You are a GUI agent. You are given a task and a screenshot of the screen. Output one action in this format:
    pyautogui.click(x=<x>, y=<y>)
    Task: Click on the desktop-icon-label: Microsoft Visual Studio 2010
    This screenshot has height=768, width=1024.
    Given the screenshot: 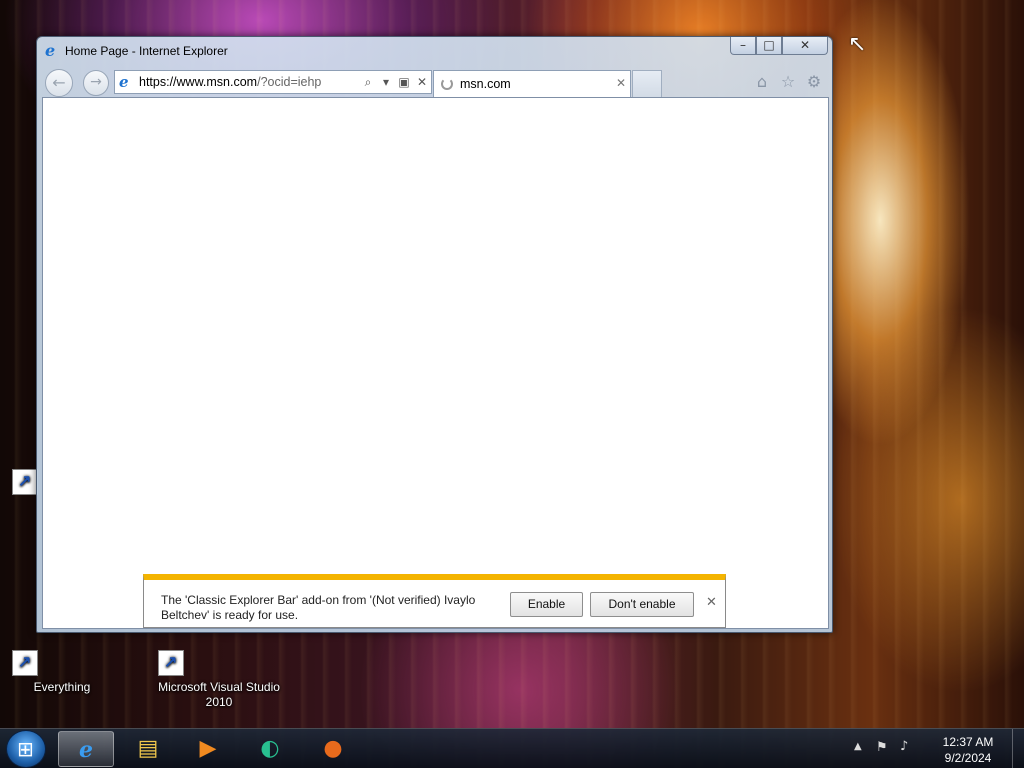 What is the action you would take?
    pyautogui.click(x=219, y=694)
    